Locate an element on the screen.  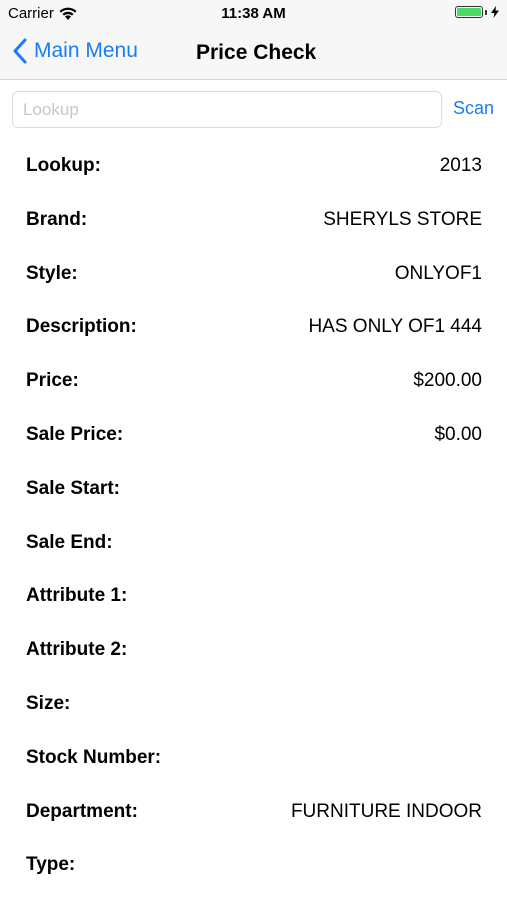
page-title: Price Check is located at coordinates (256, 52).